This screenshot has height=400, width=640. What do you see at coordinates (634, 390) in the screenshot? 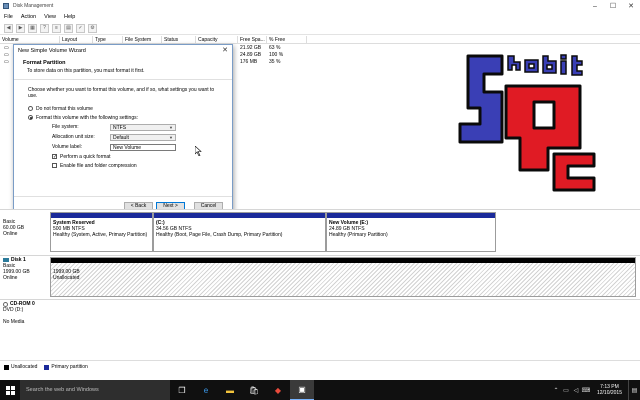
I see `notification-icon: ▤` at bounding box center [634, 390].